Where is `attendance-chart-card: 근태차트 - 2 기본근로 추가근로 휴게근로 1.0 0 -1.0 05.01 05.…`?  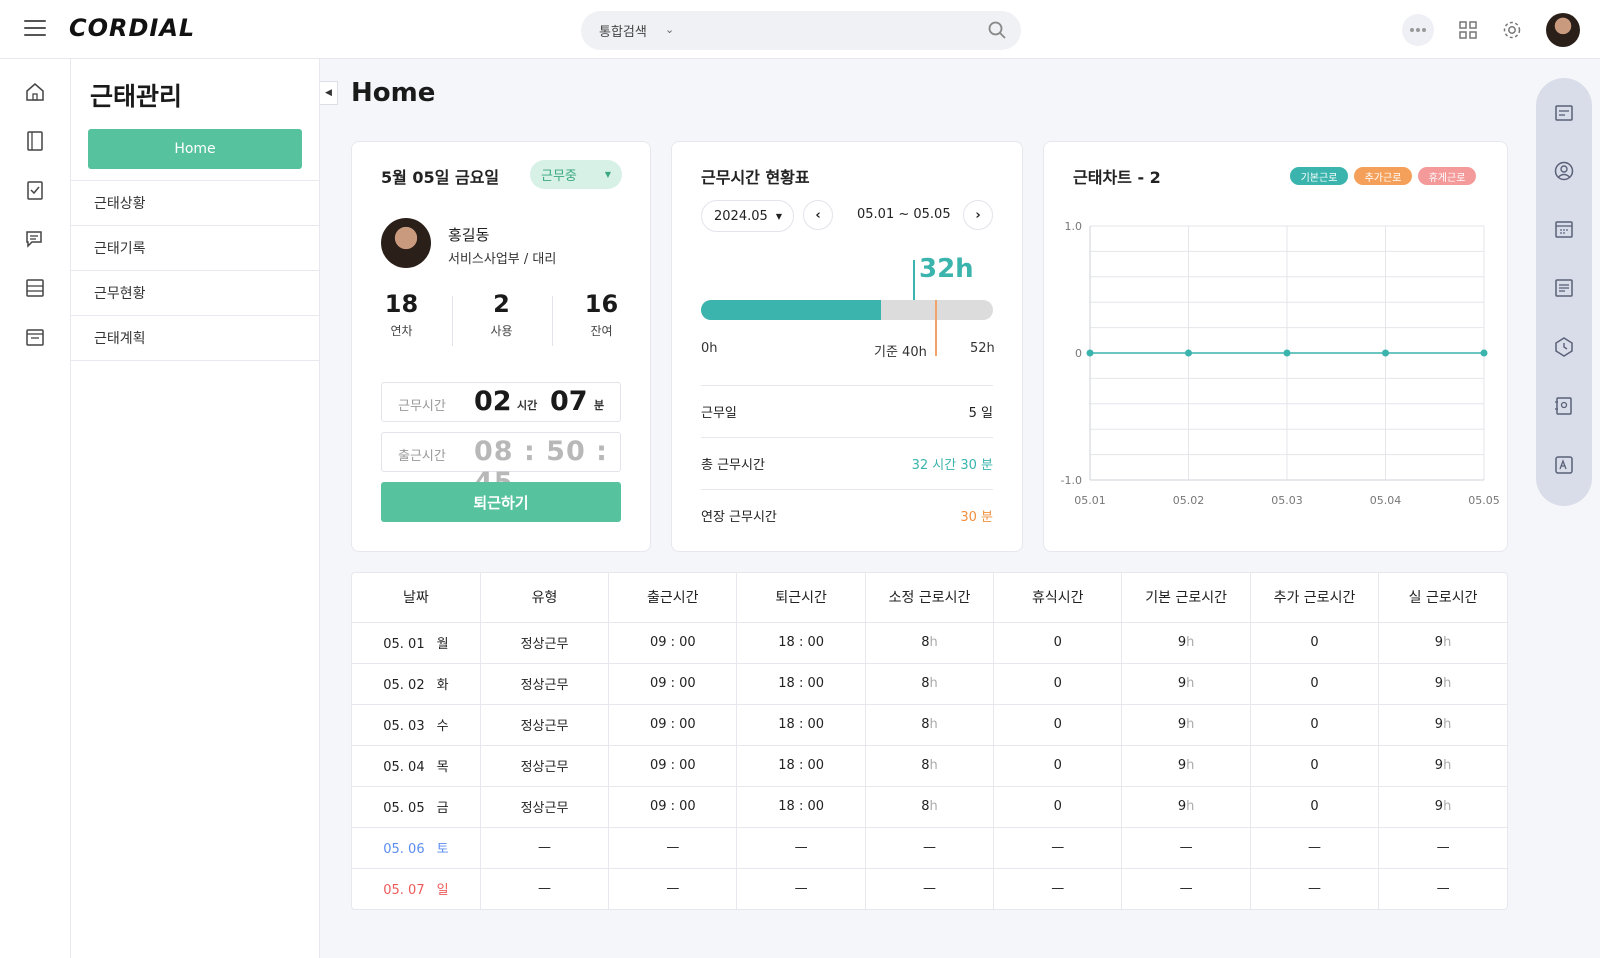 attendance-chart-card: 근태차트 - 2 기본근로 추가근로 휴게근로 1.0 0 -1.0 05.01 05.… is located at coordinates (1275, 346).